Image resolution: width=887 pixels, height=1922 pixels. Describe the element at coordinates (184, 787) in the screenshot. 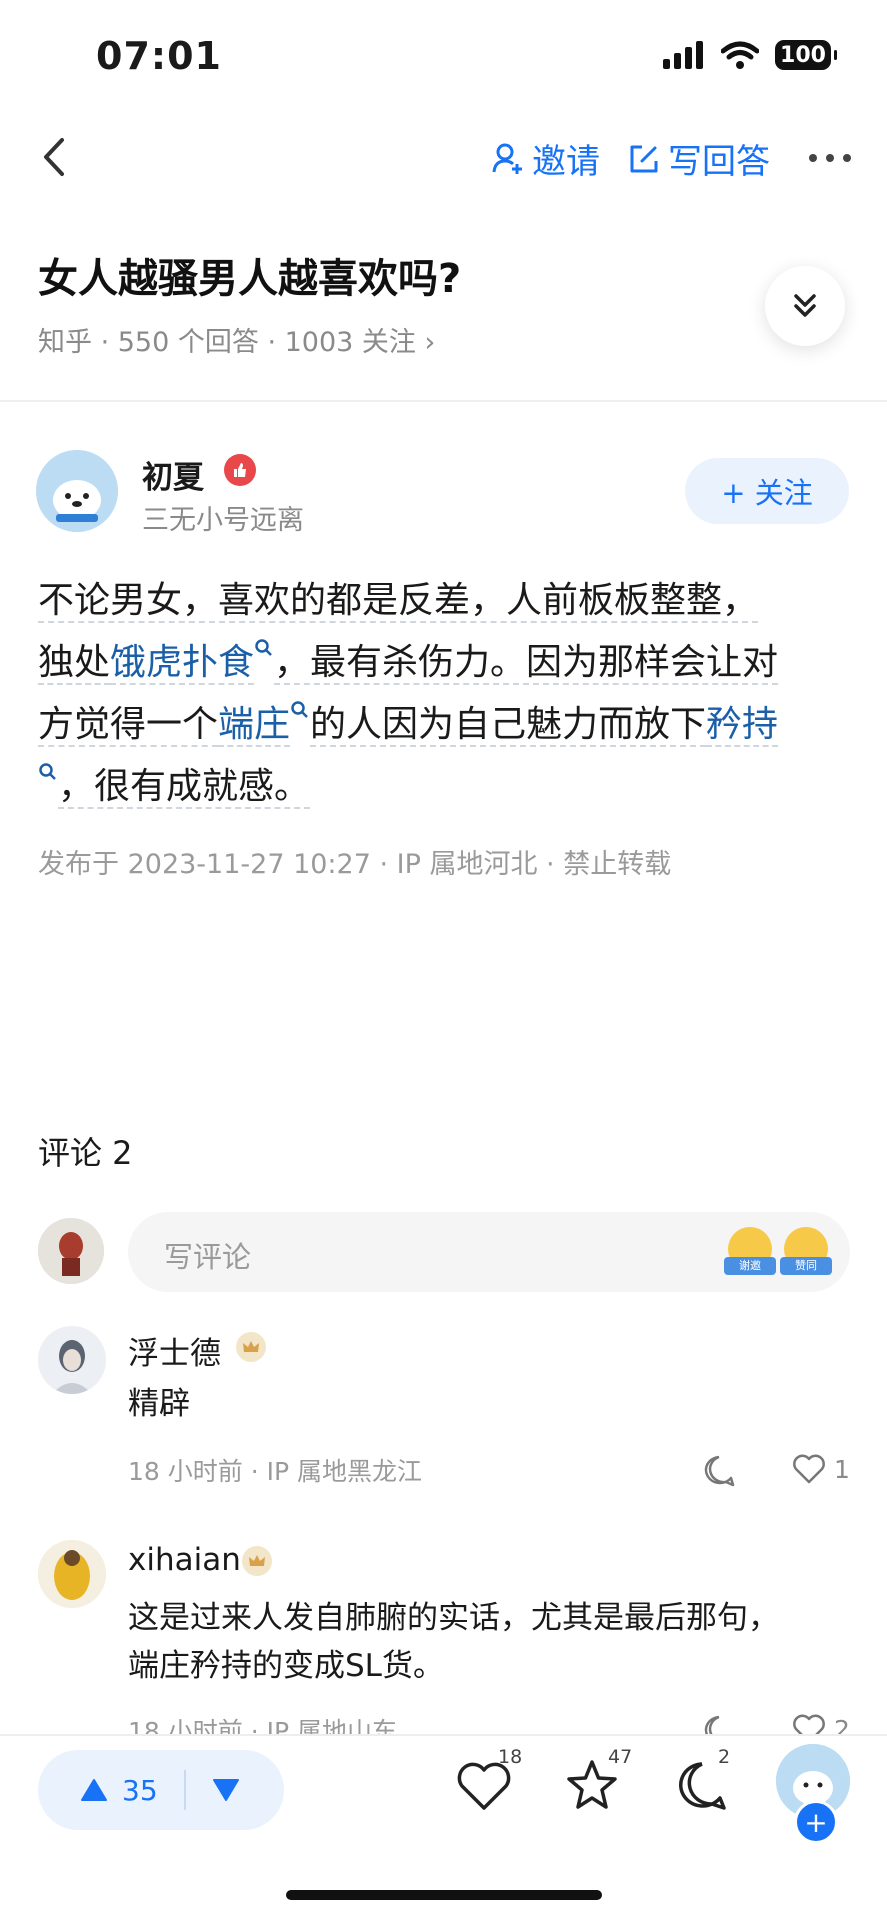

I see `answer-text: ，很有成就感。` at that location.